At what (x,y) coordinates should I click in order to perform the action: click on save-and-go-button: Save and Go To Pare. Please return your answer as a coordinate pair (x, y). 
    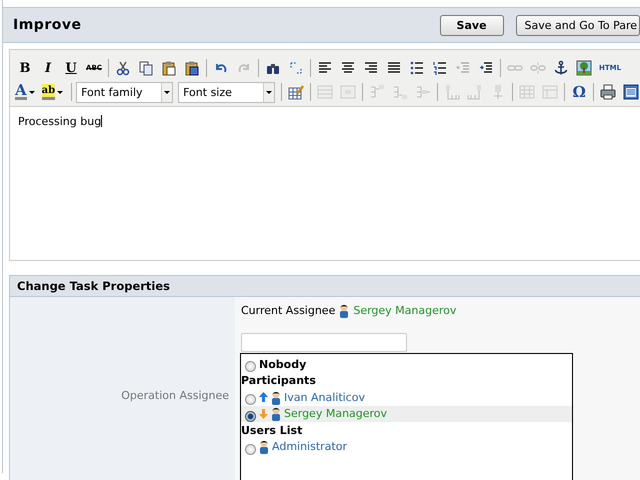
    Looking at the image, I should click on (578, 25).